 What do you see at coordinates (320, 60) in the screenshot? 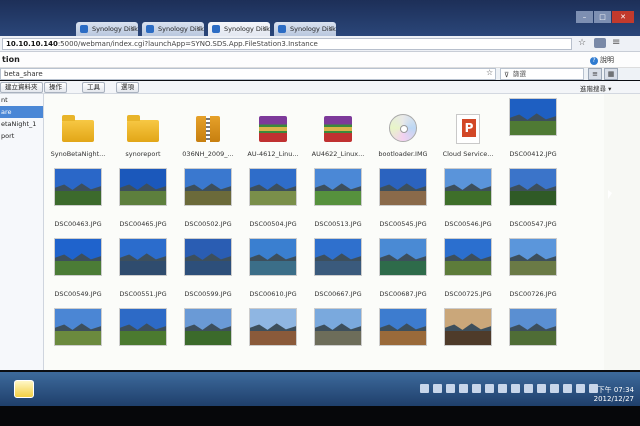
I see `app-header: tion ? 說明` at bounding box center [320, 60].